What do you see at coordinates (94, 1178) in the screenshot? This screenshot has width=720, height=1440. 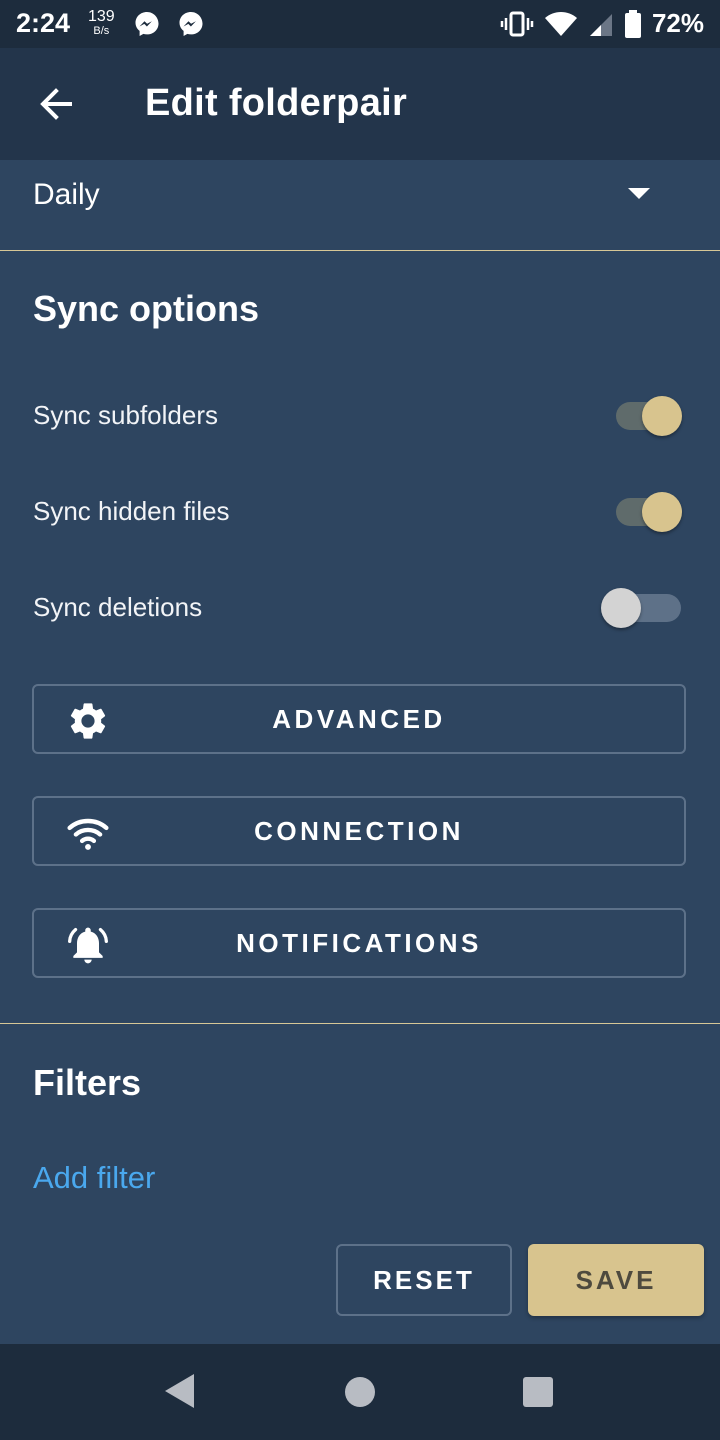 I see `add-filter-link: Add filter` at bounding box center [94, 1178].